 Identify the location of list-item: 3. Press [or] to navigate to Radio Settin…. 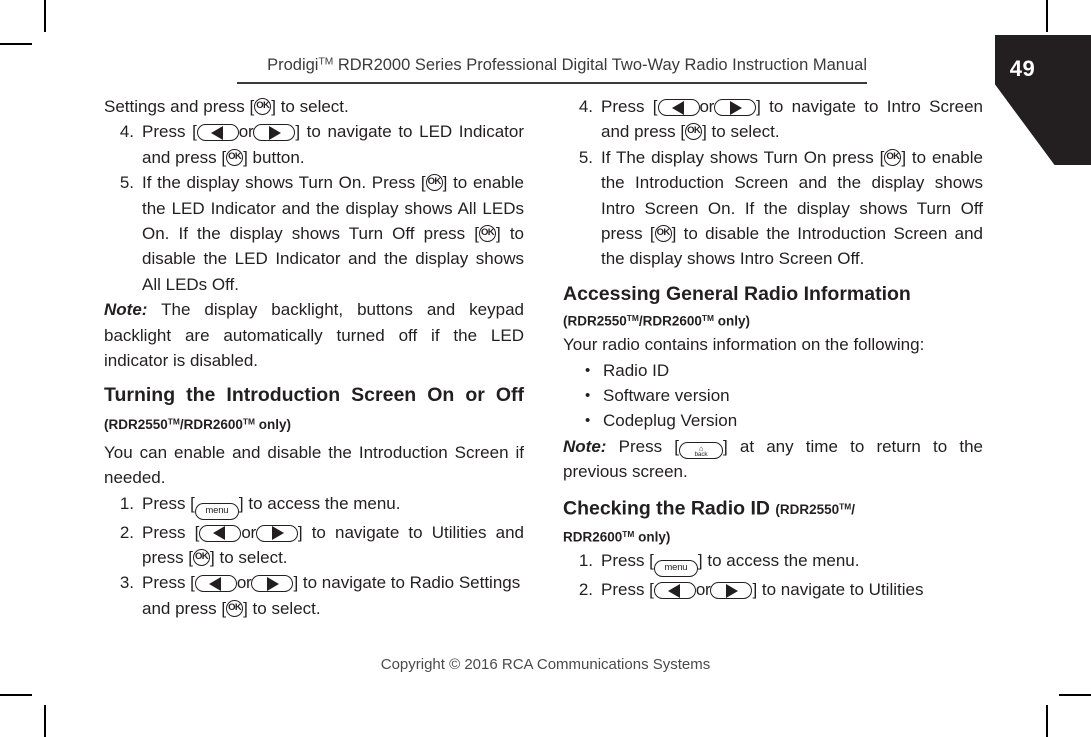
(314, 595).